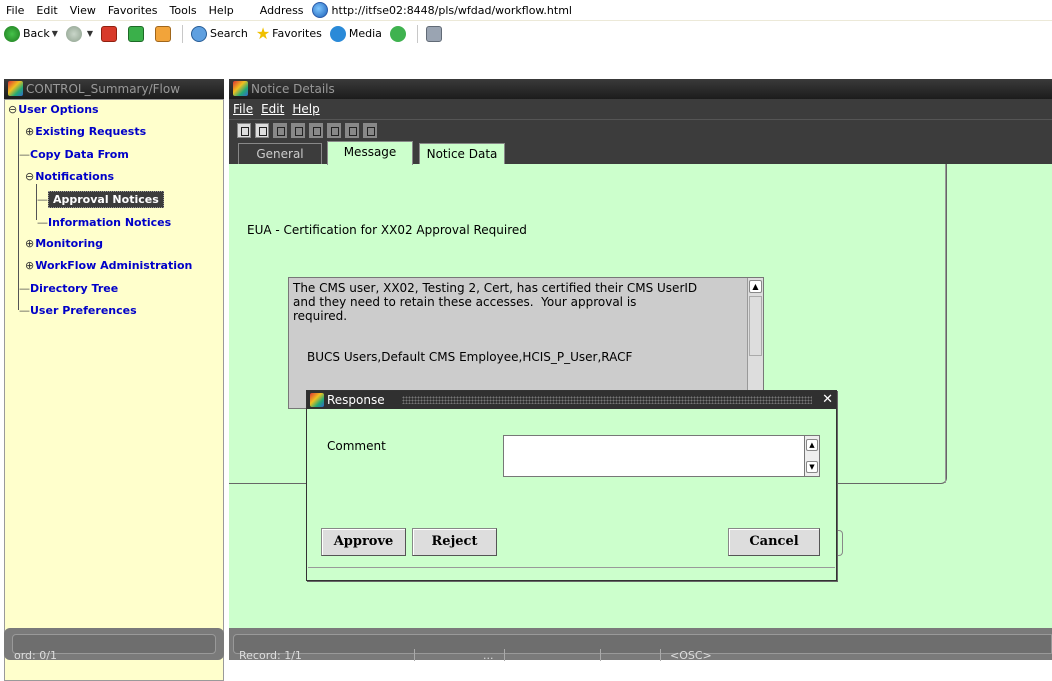  I want to click on history-button, so click(399, 34).